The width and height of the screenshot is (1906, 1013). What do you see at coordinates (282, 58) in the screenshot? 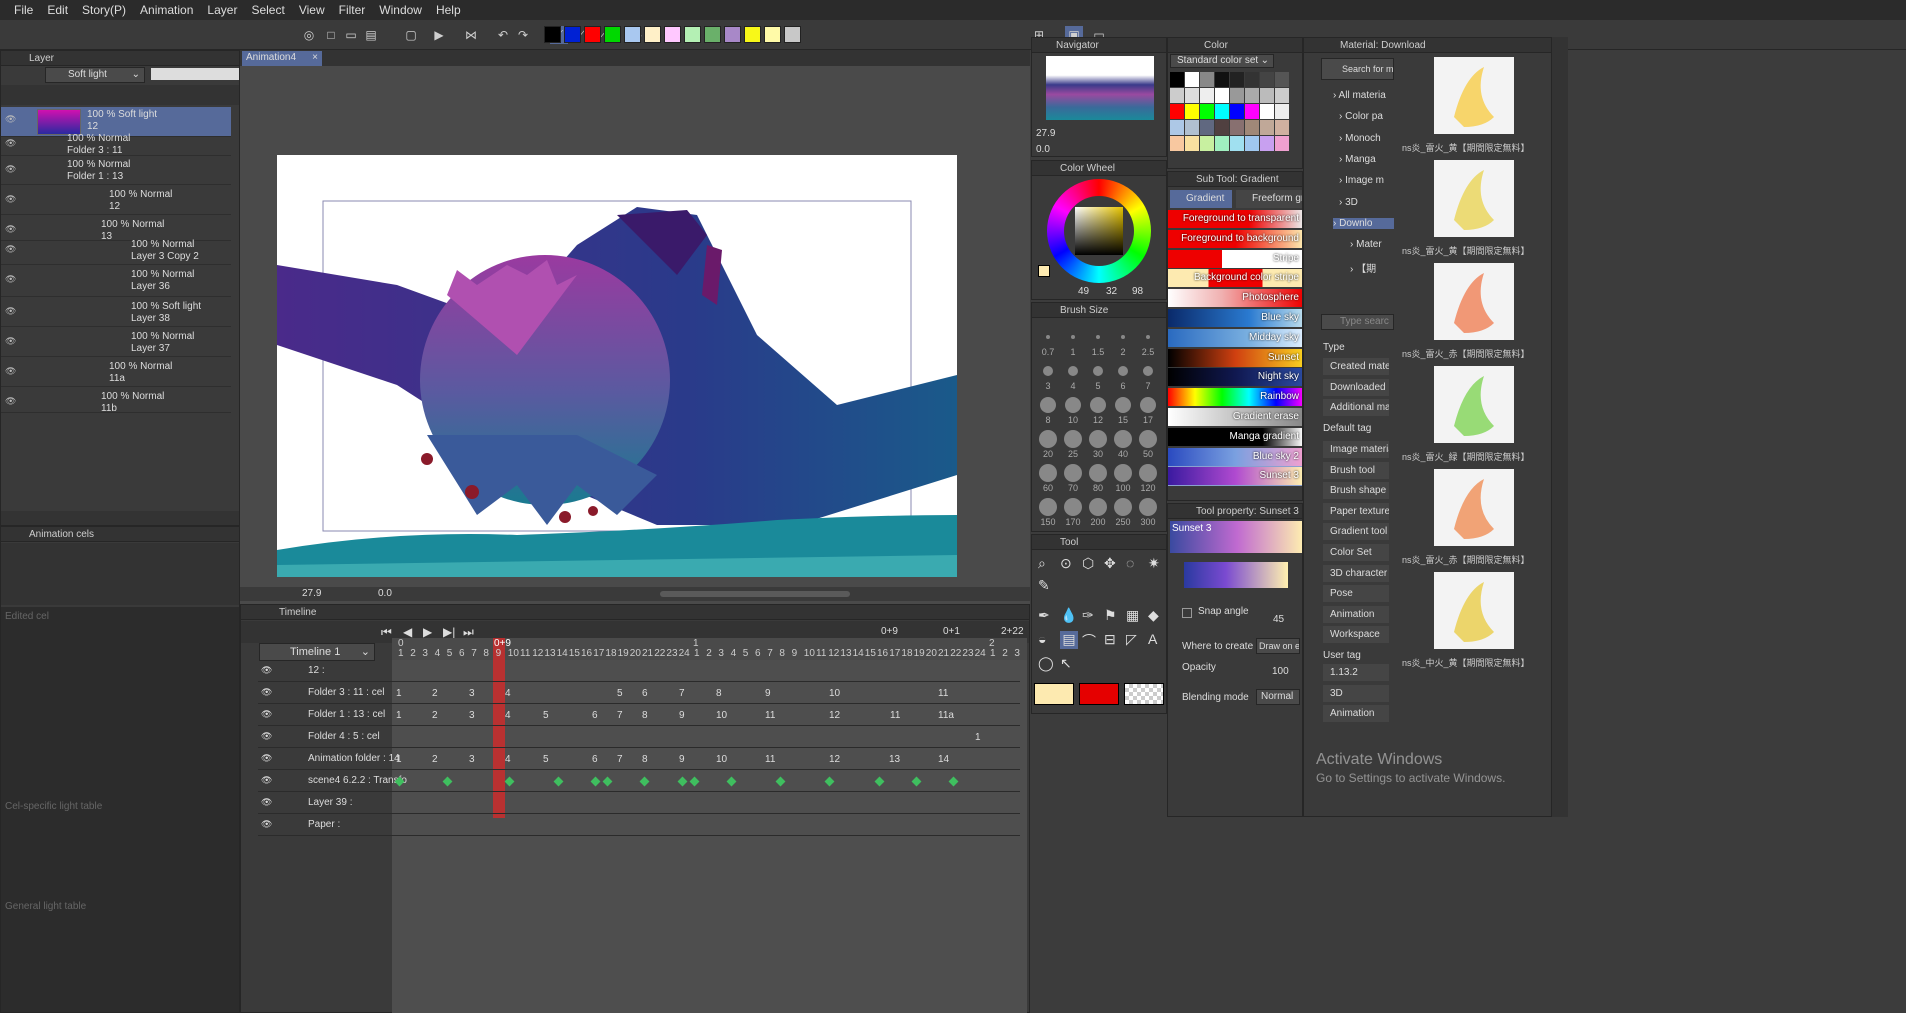
I see `canvas-tab: Animation4 ×` at bounding box center [282, 58].